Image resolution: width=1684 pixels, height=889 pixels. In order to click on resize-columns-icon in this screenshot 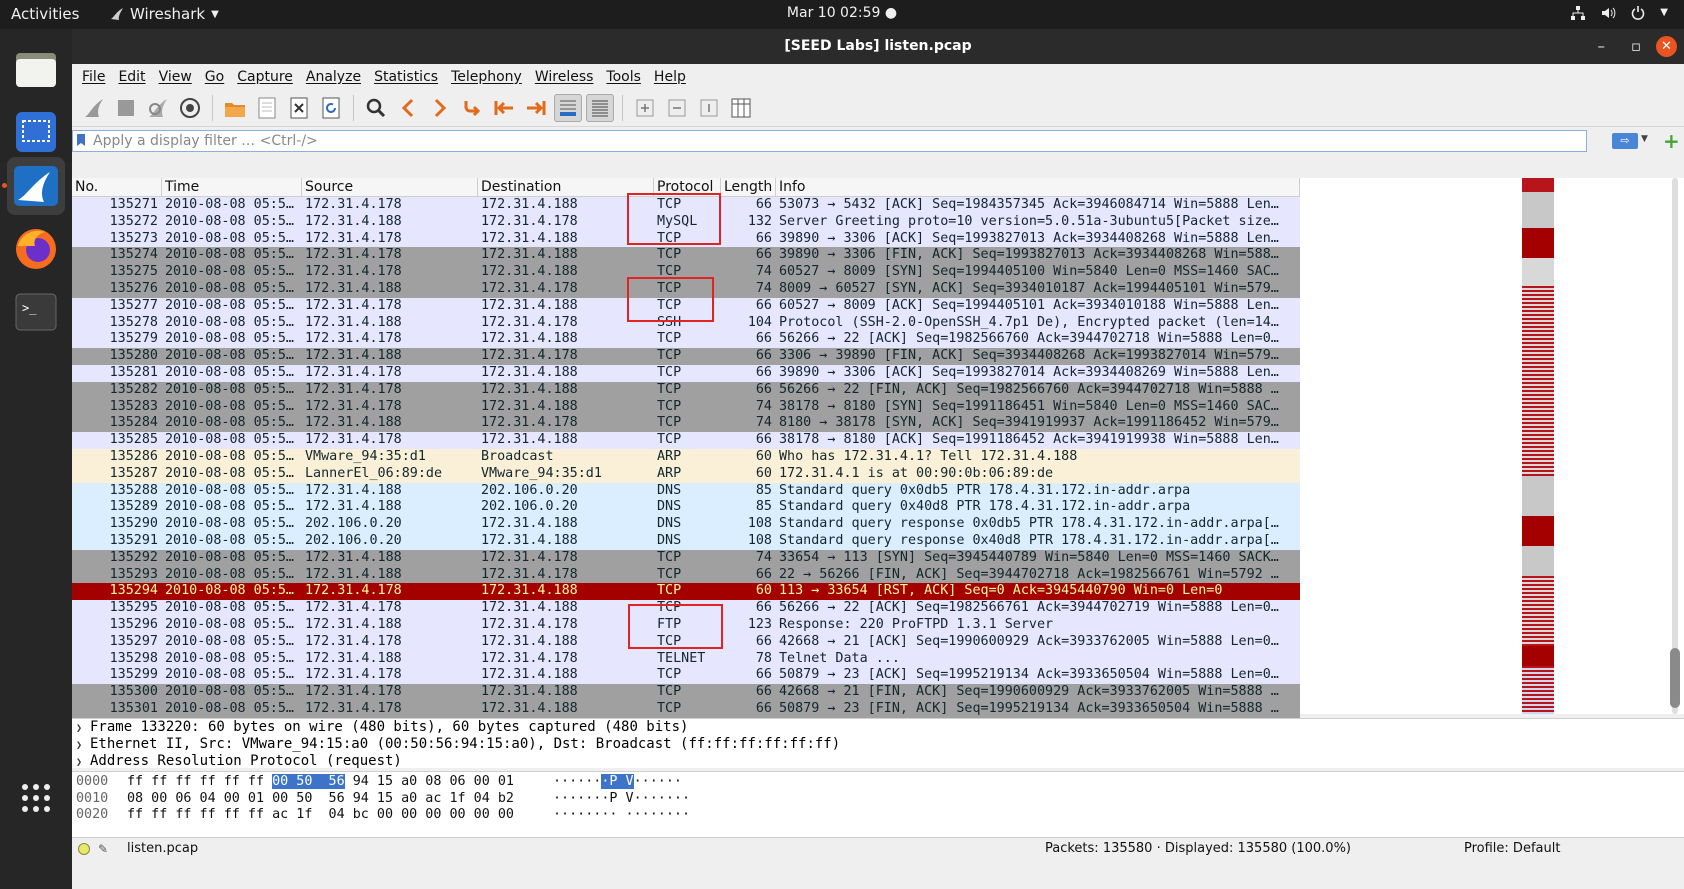, I will do `click(741, 108)`.